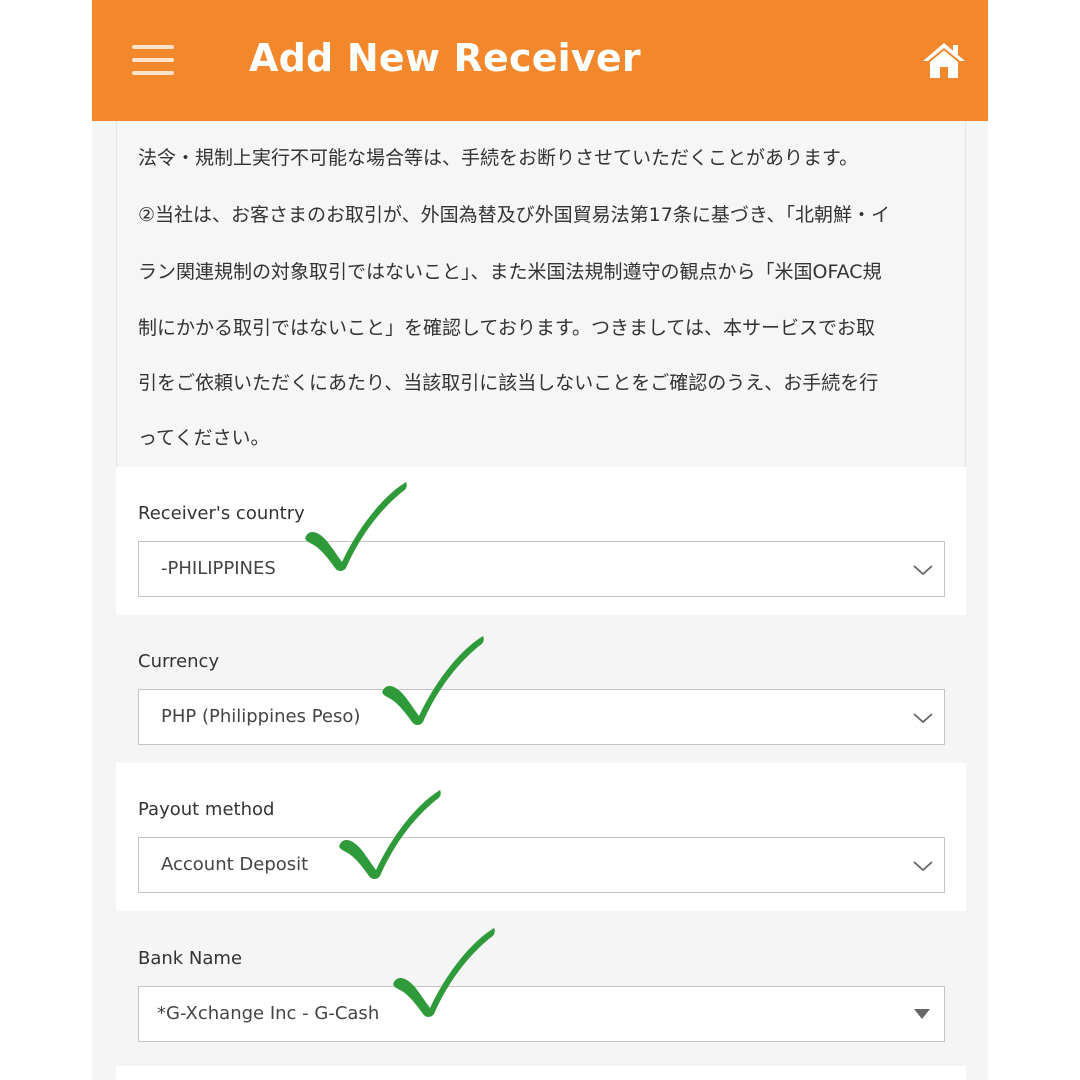  Describe the element at coordinates (944, 60) in the screenshot. I see `home-icon` at that location.